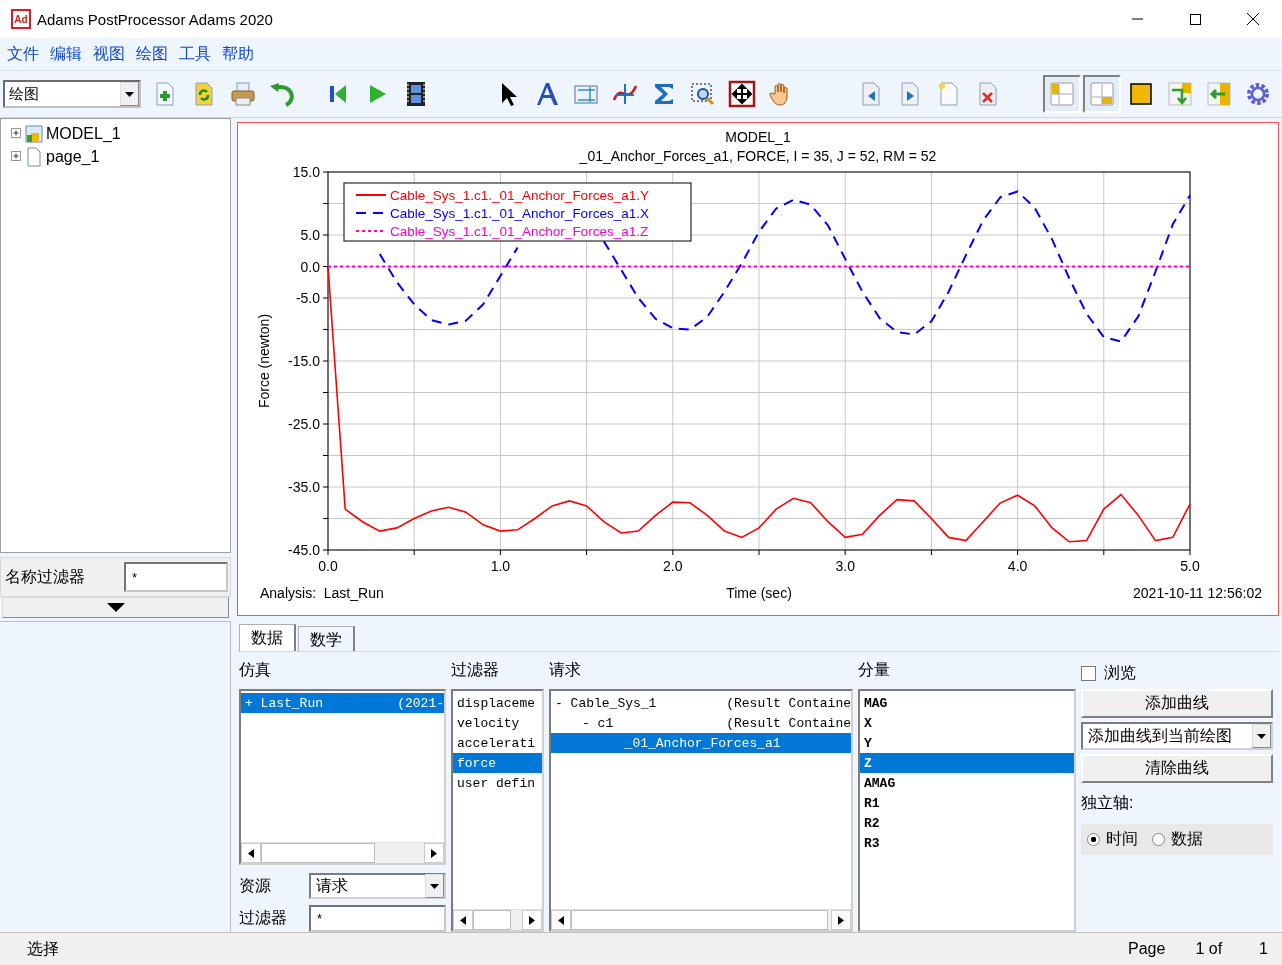 This screenshot has height=965, width=1282. What do you see at coordinates (1177, 703) in the screenshot?
I see `add-curve-button: 添加曲线` at bounding box center [1177, 703].